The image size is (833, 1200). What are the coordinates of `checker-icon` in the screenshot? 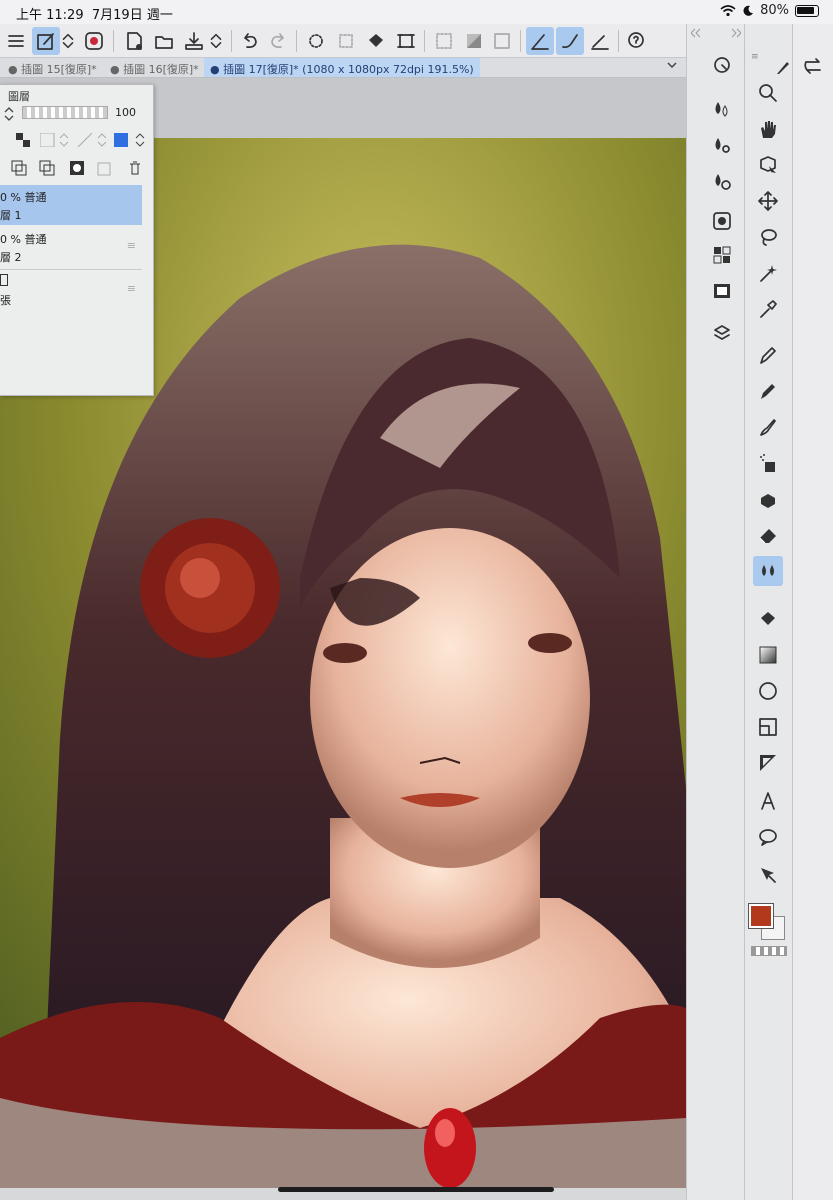 It's located at (24, 140).